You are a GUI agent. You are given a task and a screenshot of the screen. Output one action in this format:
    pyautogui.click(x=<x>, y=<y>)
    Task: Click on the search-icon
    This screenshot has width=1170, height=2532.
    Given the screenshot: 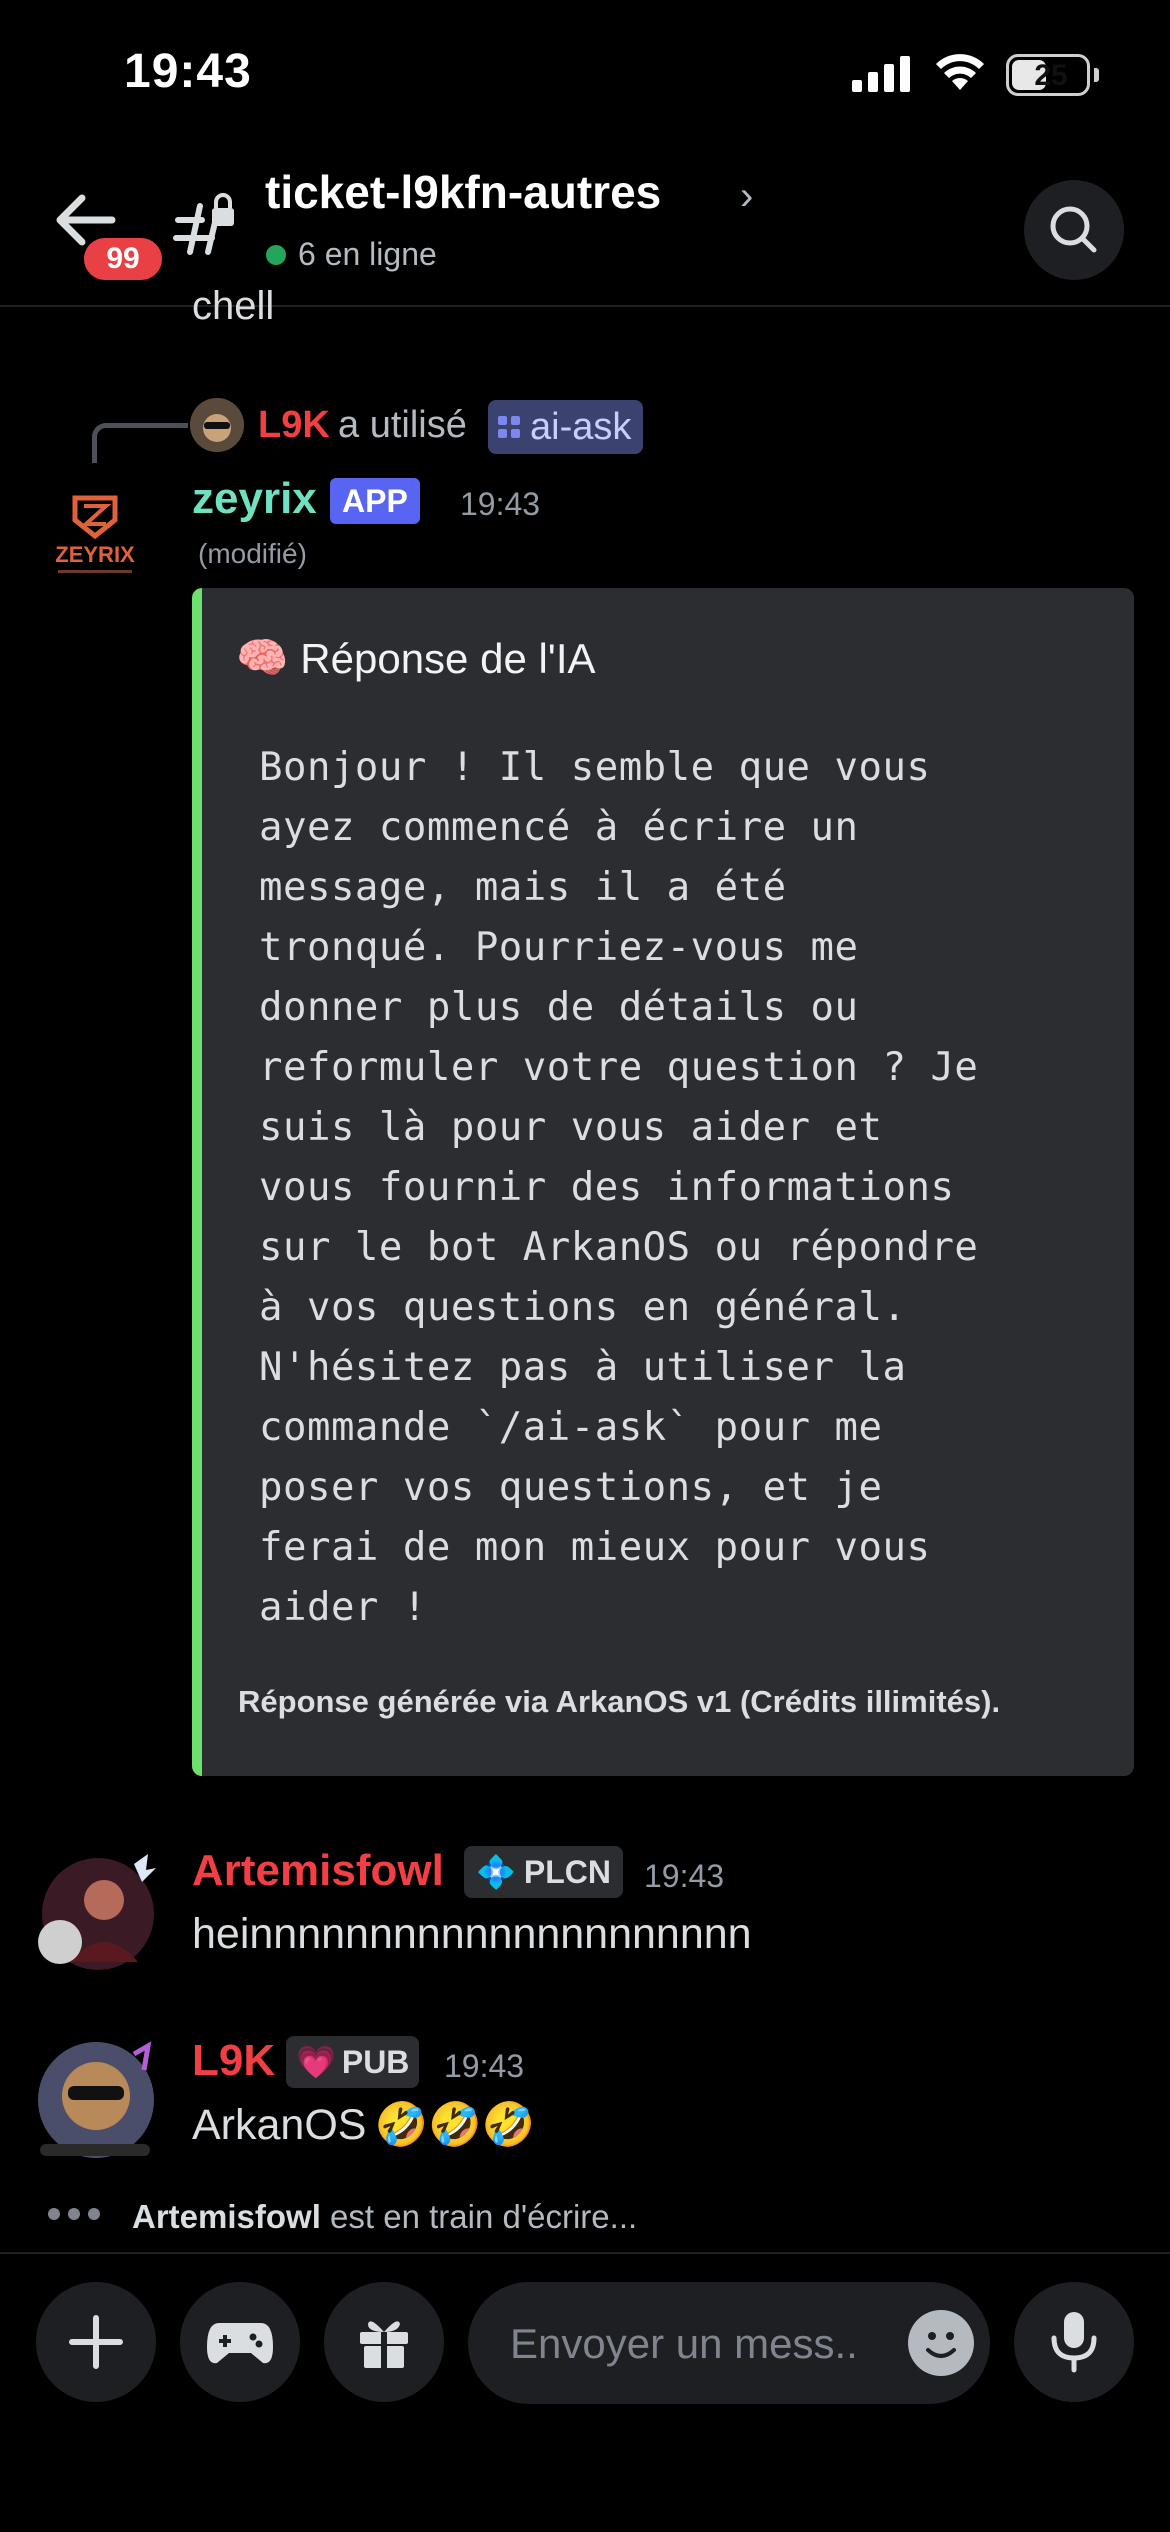 What is the action you would take?
    pyautogui.click(x=1073, y=229)
    